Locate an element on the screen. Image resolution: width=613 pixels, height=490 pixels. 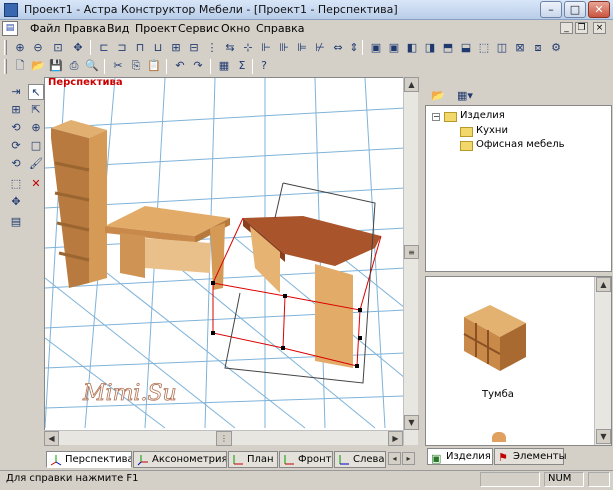
gap-top-icon: ⊫ is located at coordinates (302, 48).